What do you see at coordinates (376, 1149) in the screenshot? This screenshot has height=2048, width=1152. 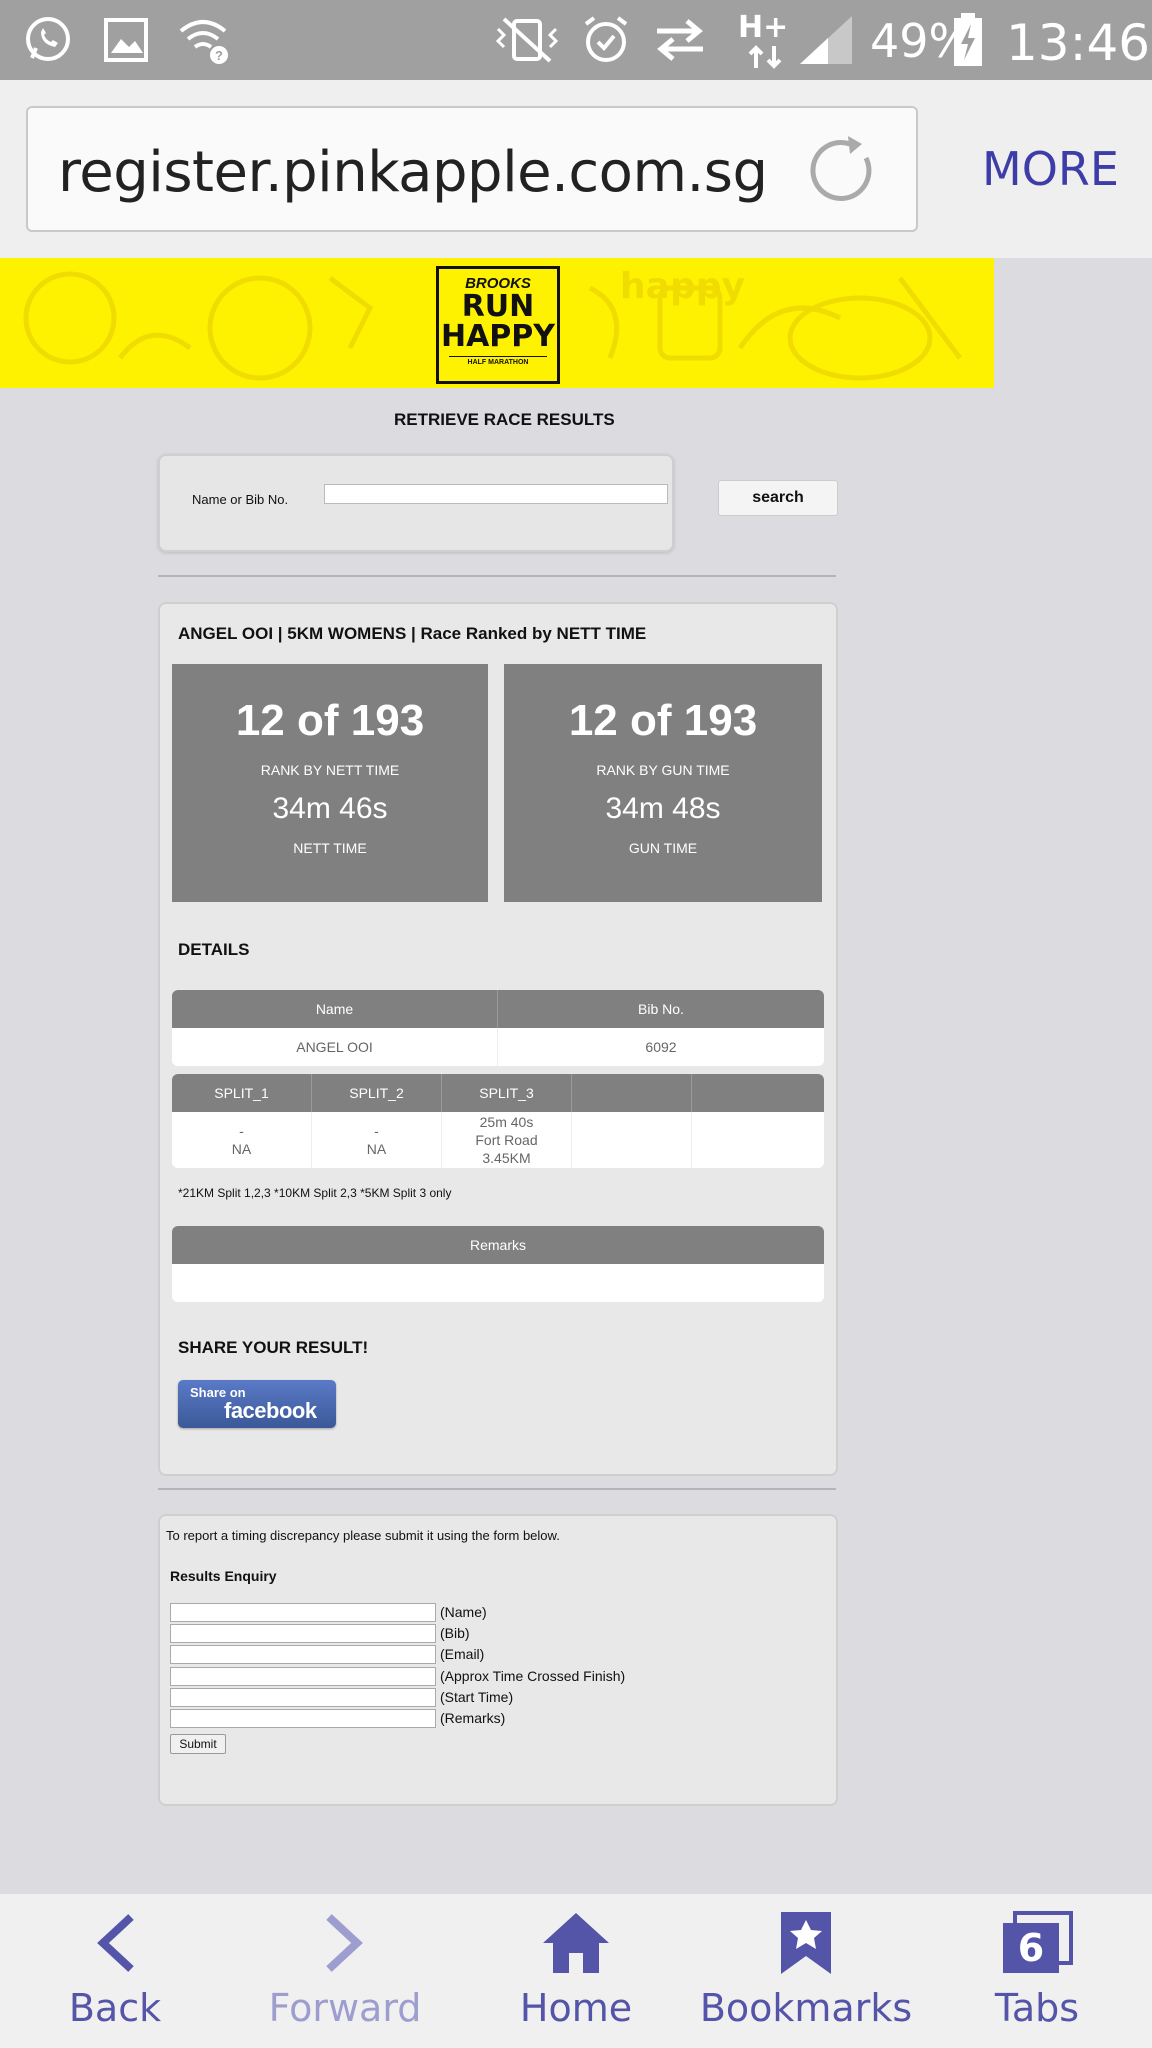 I see `split-2-line2: NA` at bounding box center [376, 1149].